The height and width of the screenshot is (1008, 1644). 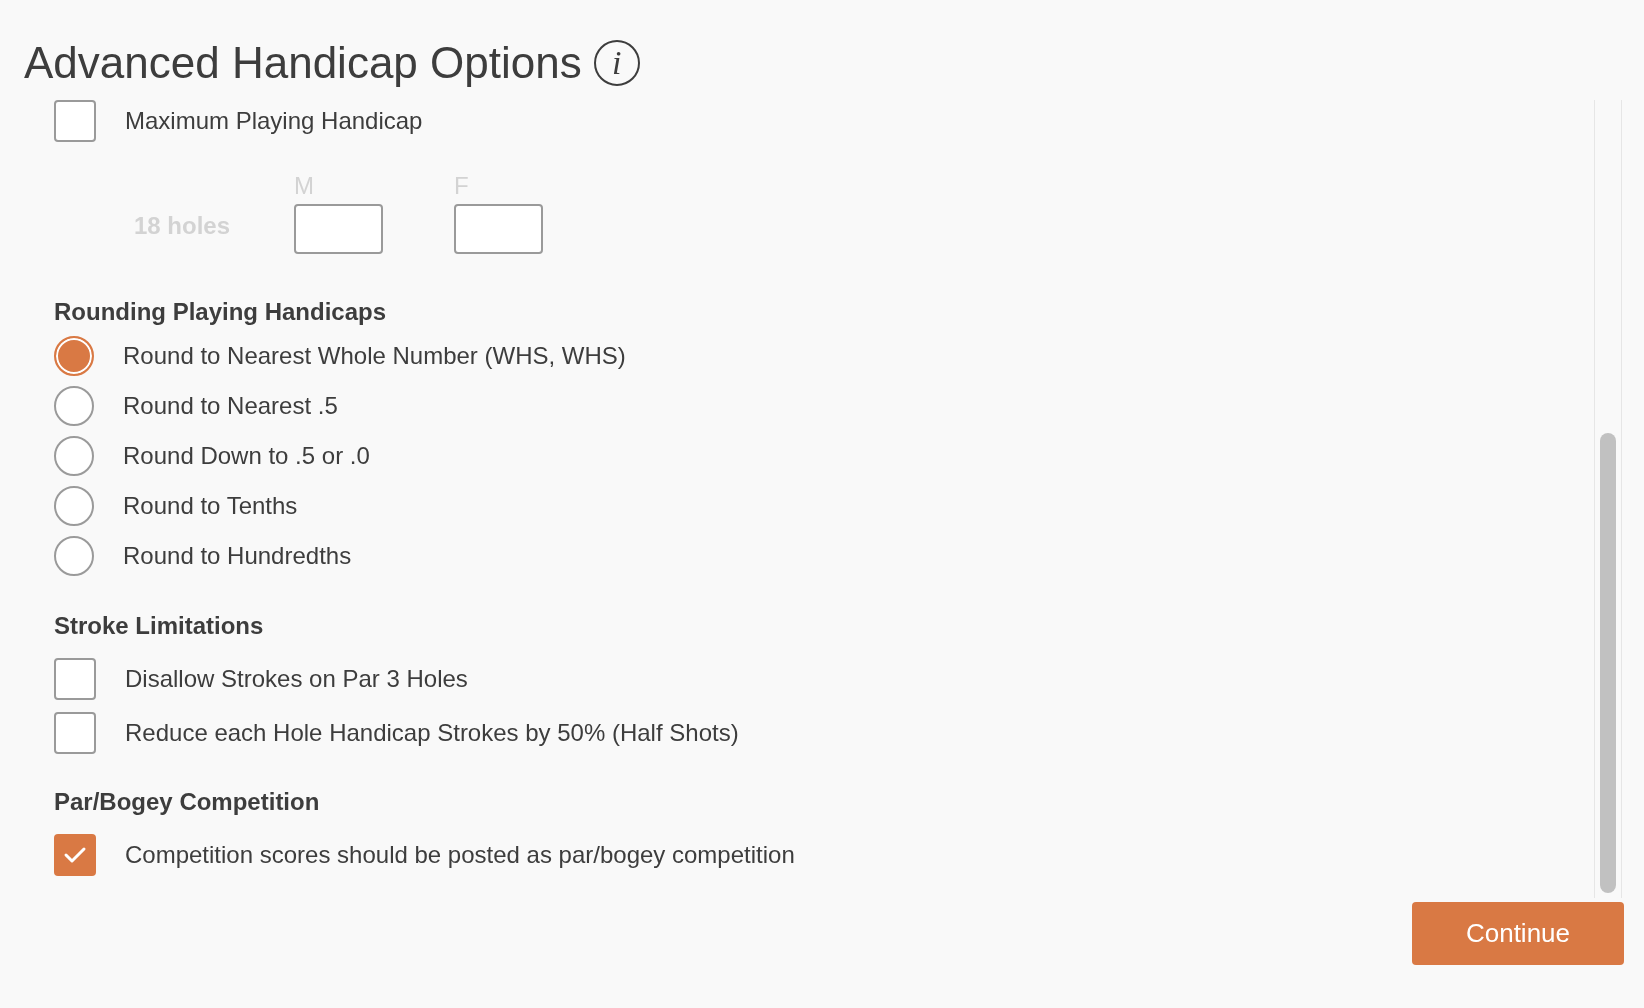 I want to click on radio-label: Round to Hundredths, so click(x=237, y=556).